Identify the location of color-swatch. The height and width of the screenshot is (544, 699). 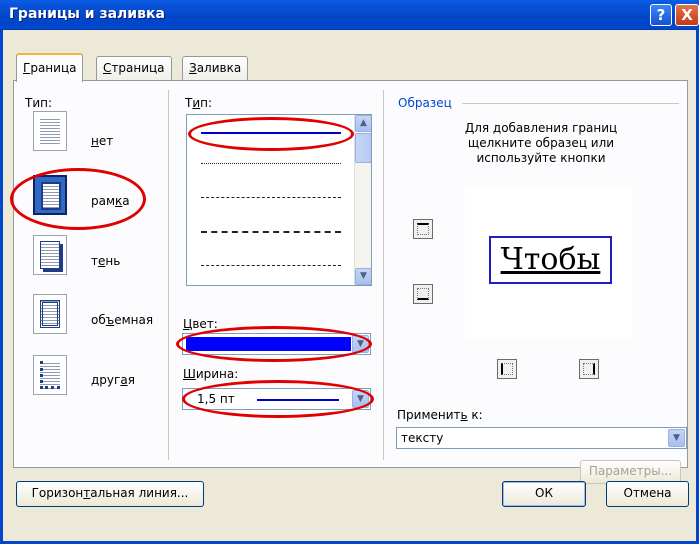
(268, 344).